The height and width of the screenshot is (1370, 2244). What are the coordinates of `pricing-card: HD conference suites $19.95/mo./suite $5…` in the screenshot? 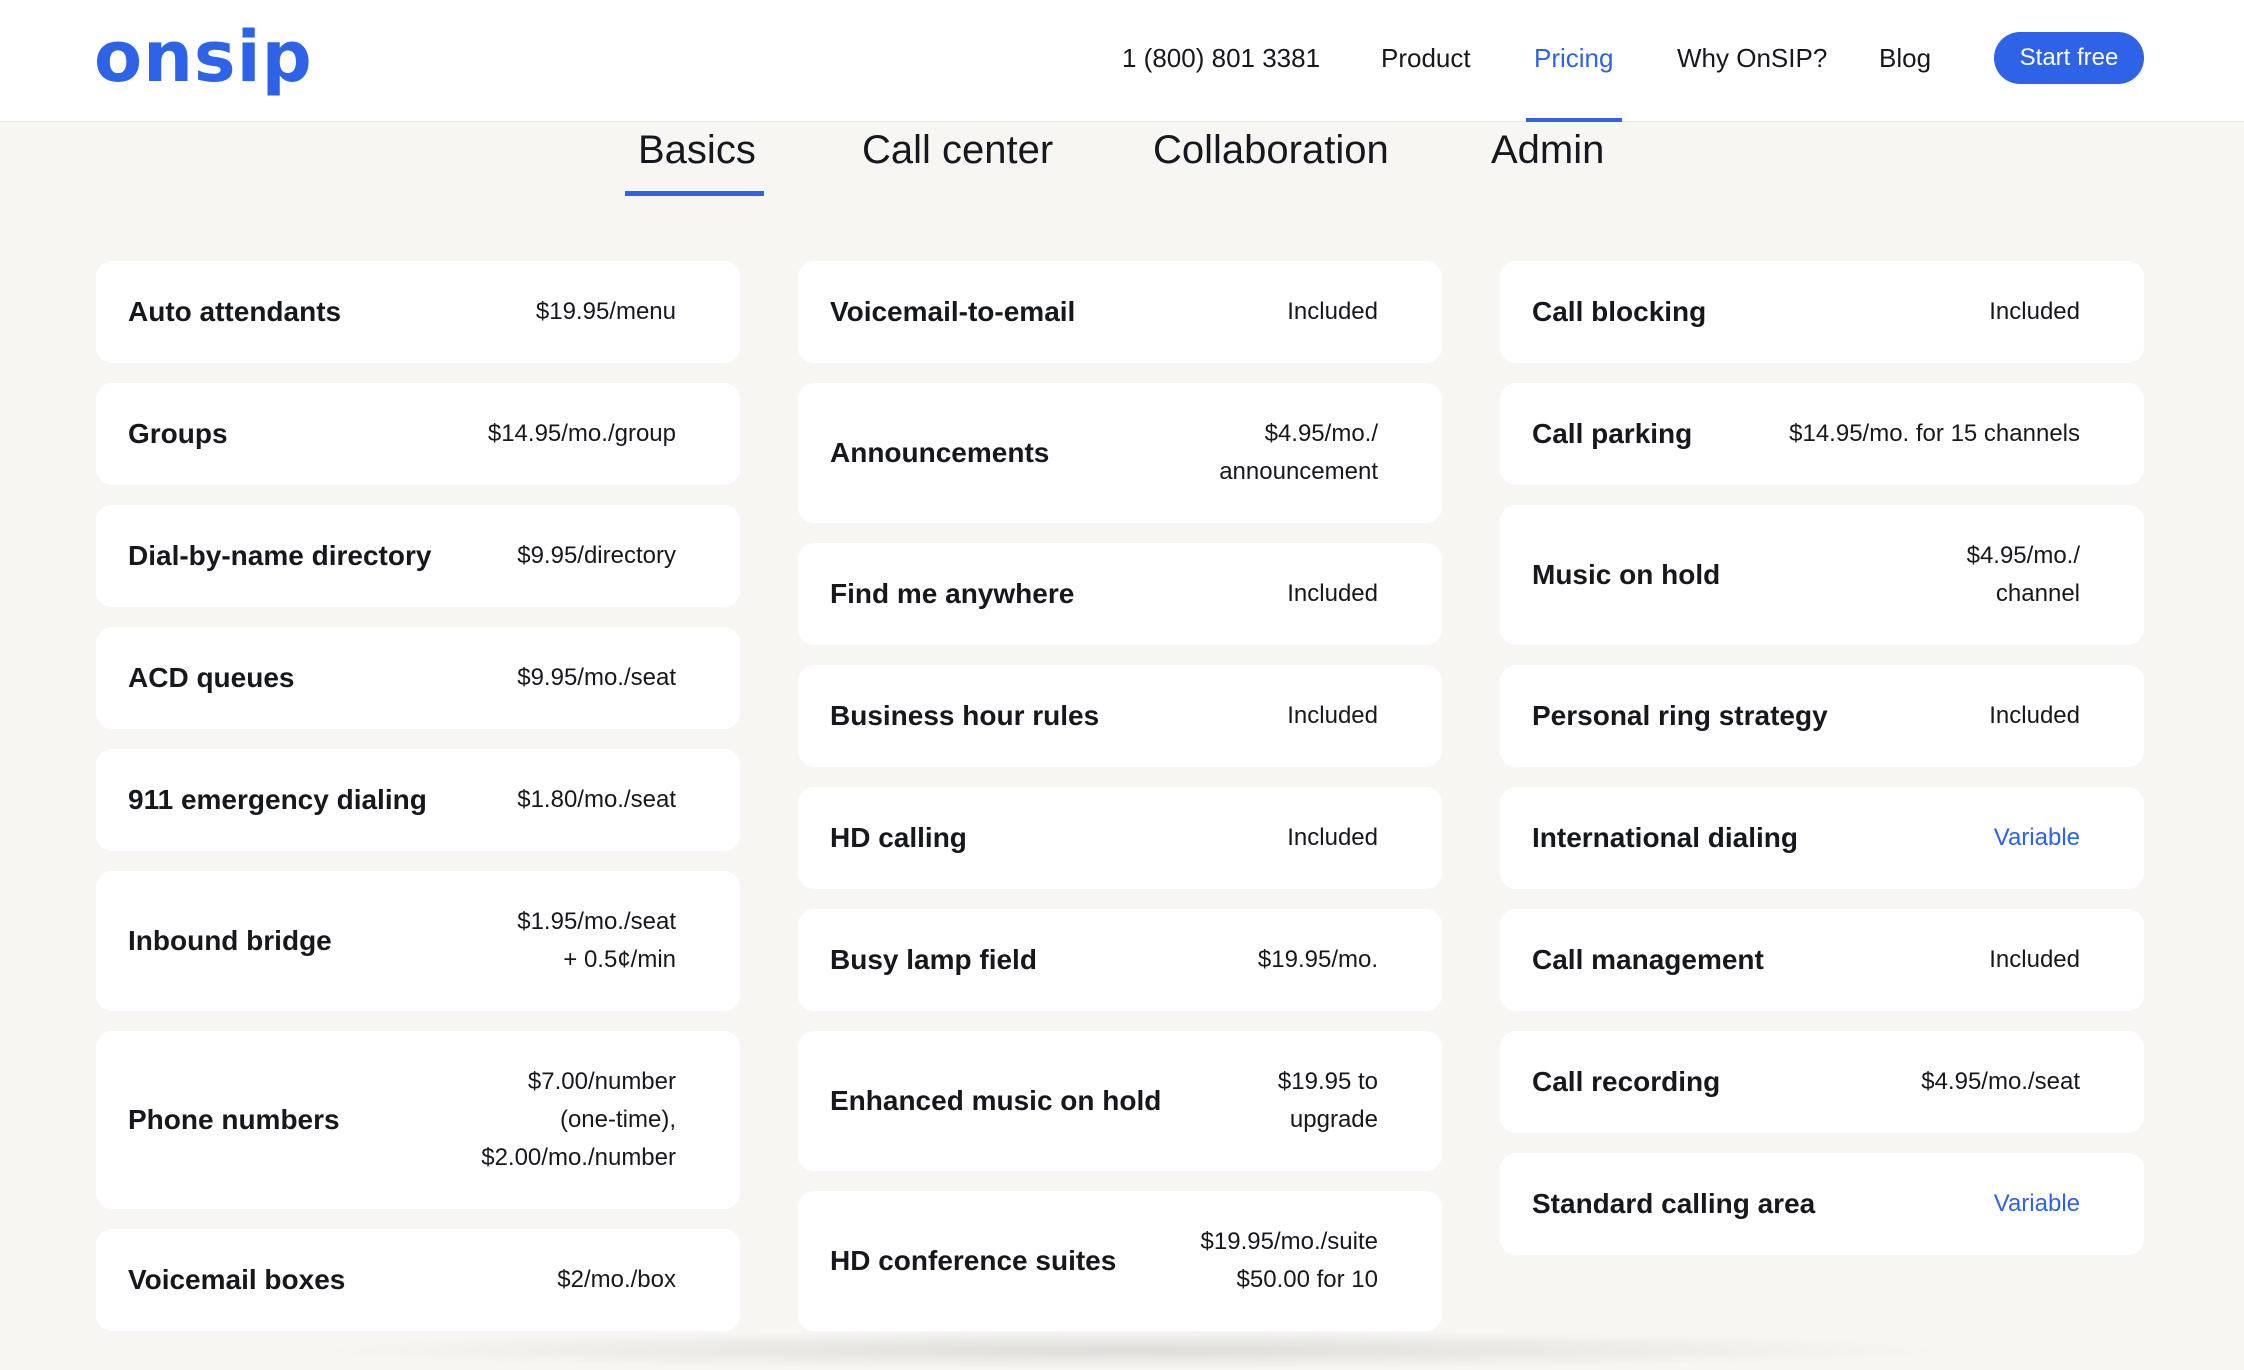 It's located at (1120, 1261).